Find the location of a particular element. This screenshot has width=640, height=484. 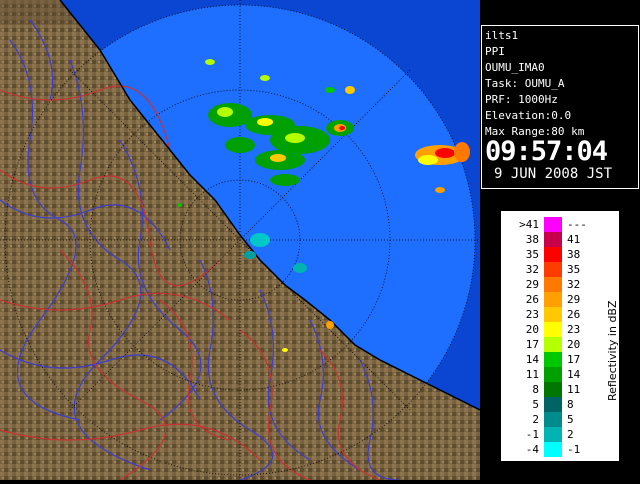

elevation-value: Elevation:0.0 is located at coordinates (528, 115).